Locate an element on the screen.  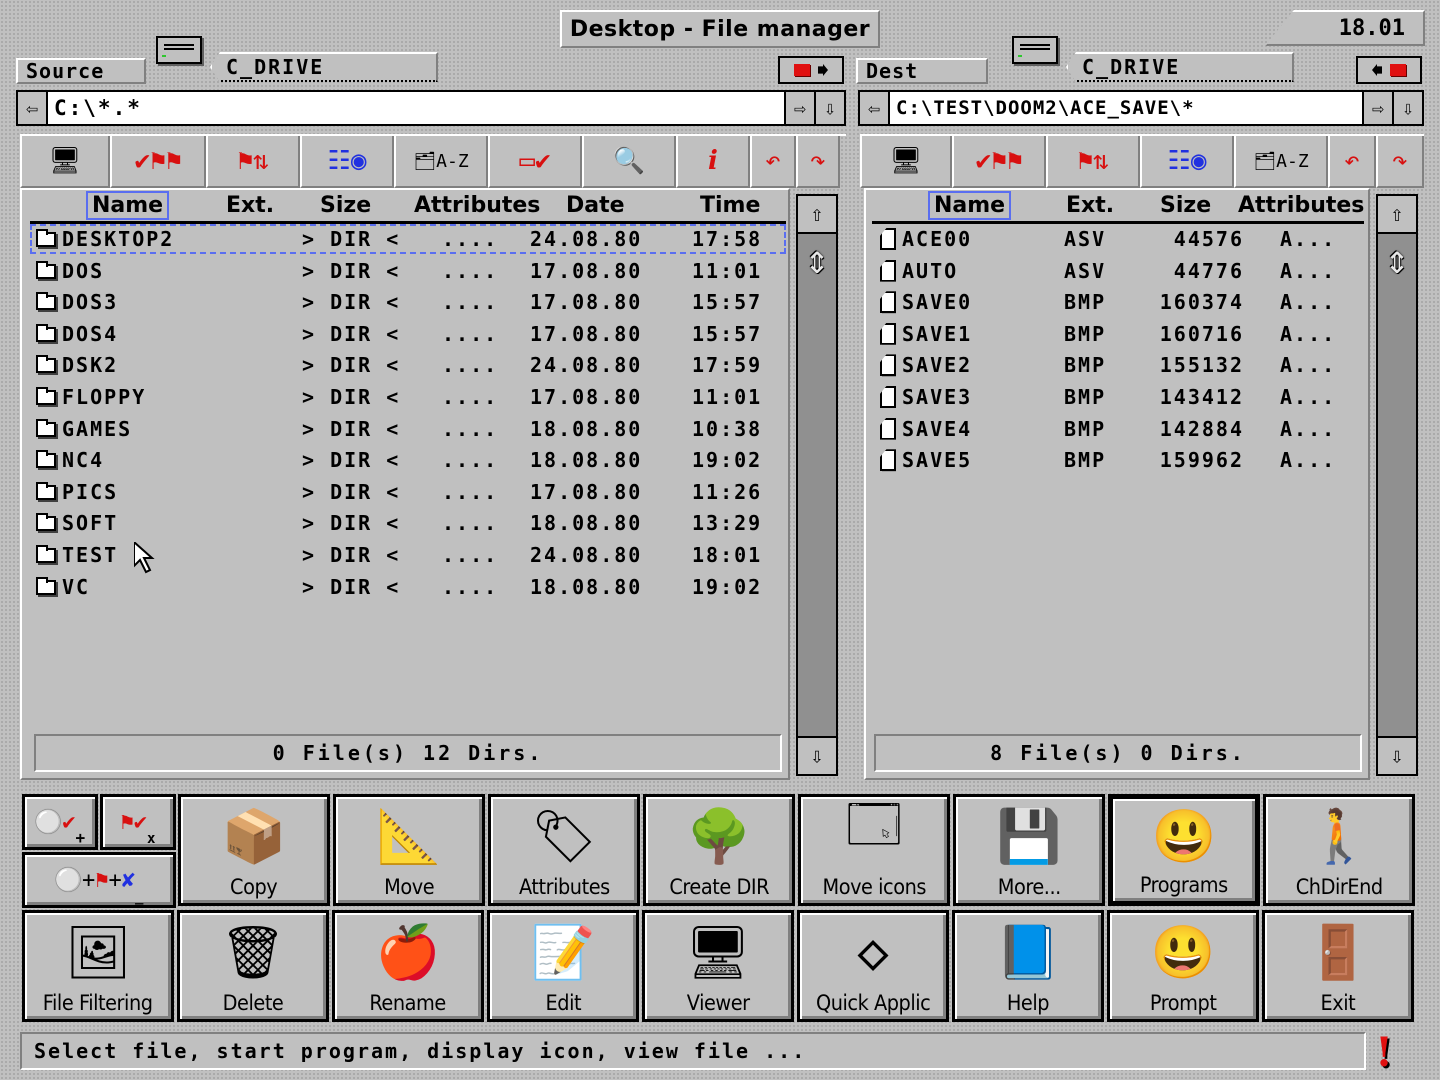
viewer-button: 🖥 Viewer is located at coordinates (718, 966).